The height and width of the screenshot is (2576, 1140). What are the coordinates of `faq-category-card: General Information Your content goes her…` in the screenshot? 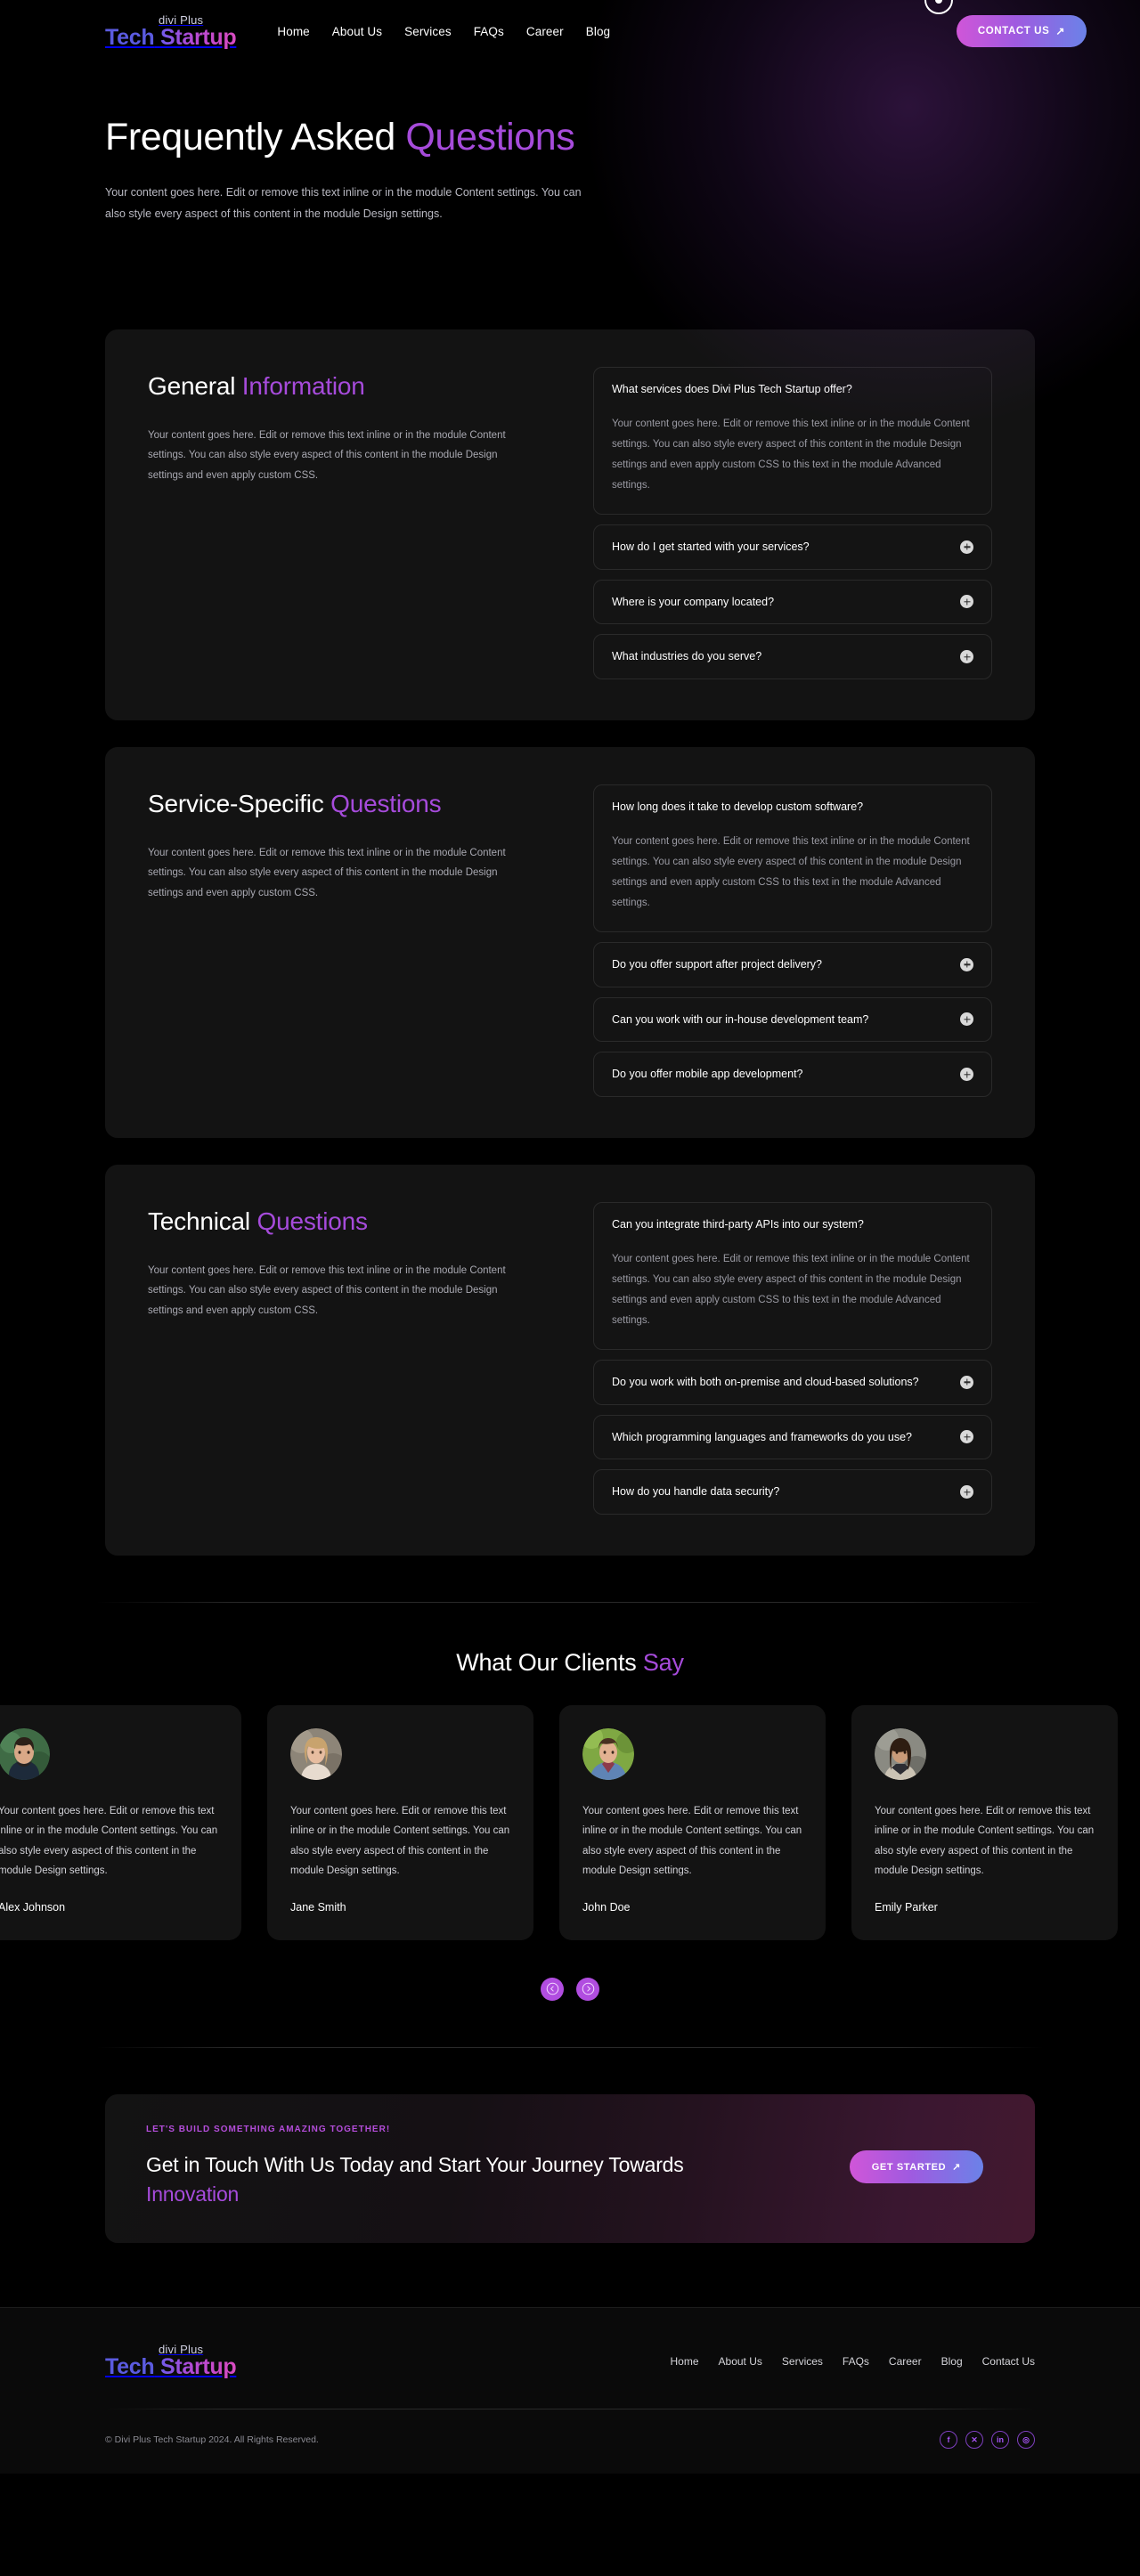 It's located at (570, 524).